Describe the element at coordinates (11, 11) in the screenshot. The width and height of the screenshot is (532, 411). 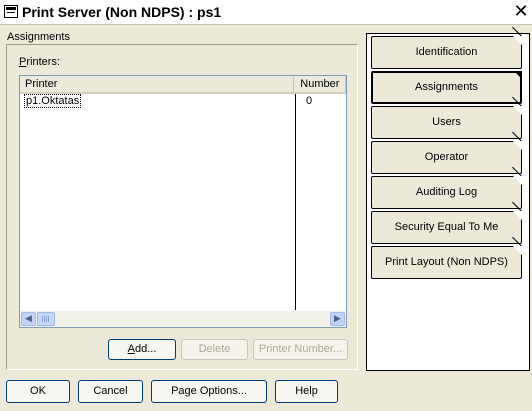
I see `printer-app-icon` at that location.